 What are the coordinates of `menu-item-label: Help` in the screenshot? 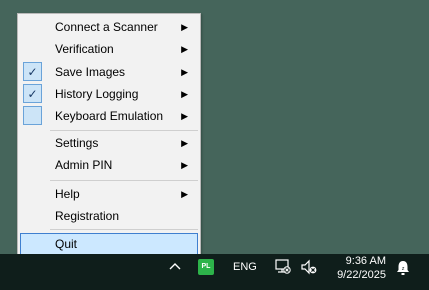 It's located at (67, 194).